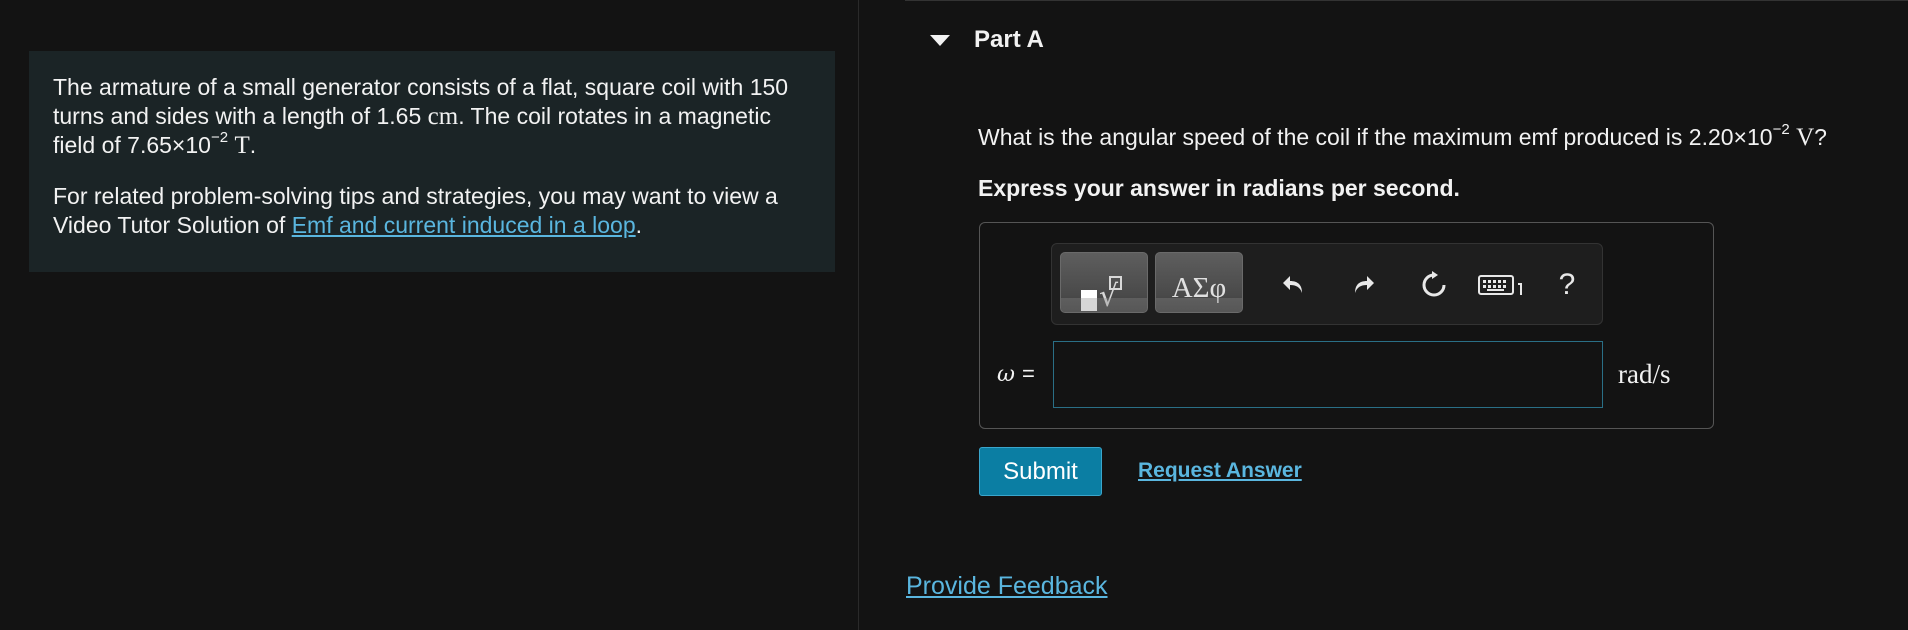 The height and width of the screenshot is (630, 1908). What do you see at coordinates (1434, 285) in the screenshot?
I see `reset-icon` at bounding box center [1434, 285].